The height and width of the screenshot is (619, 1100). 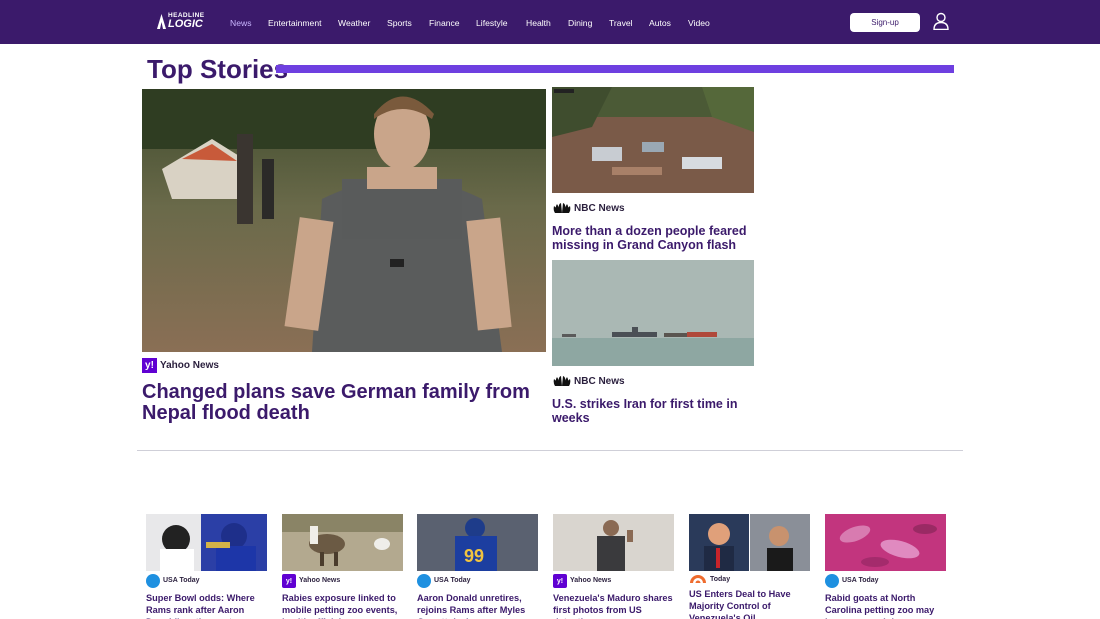 What do you see at coordinates (660, 23) in the screenshot?
I see `nav-autos: Autos` at bounding box center [660, 23].